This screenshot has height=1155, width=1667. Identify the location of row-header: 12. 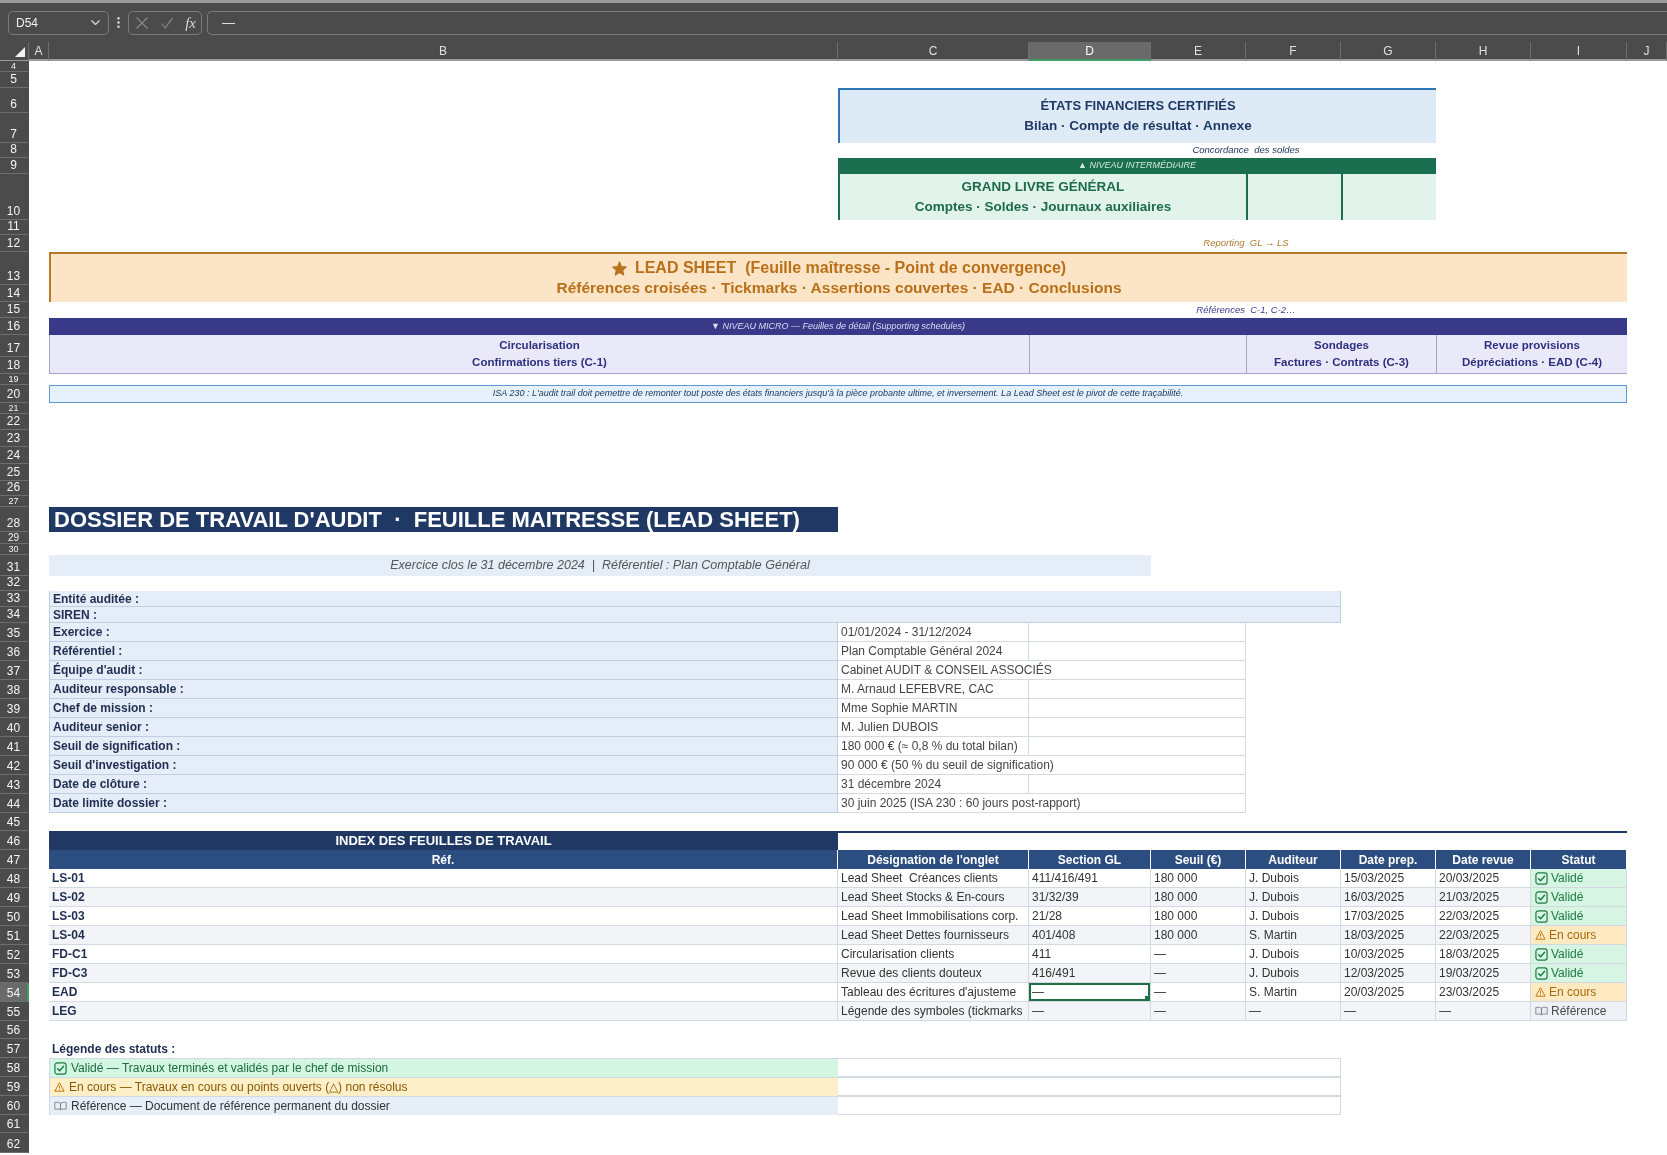
(14, 243).